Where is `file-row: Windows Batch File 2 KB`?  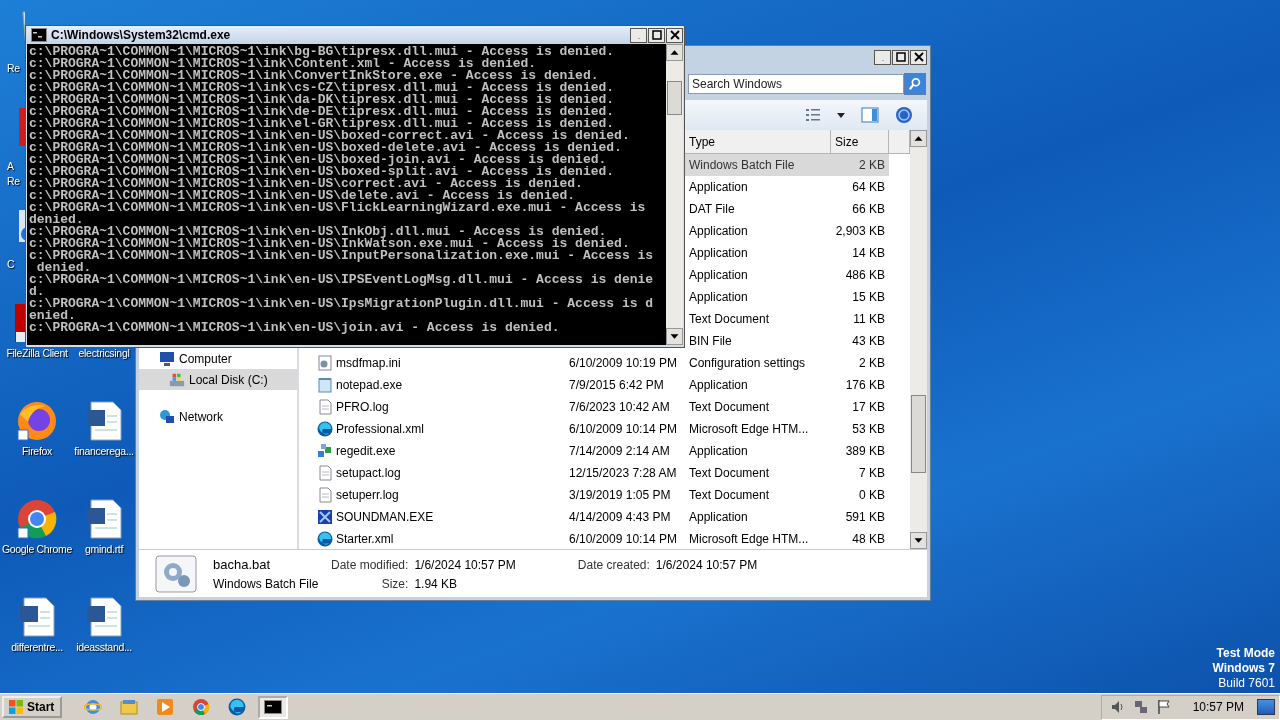 file-row: Windows Batch File 2 KB is located at coordinates (787, 165).